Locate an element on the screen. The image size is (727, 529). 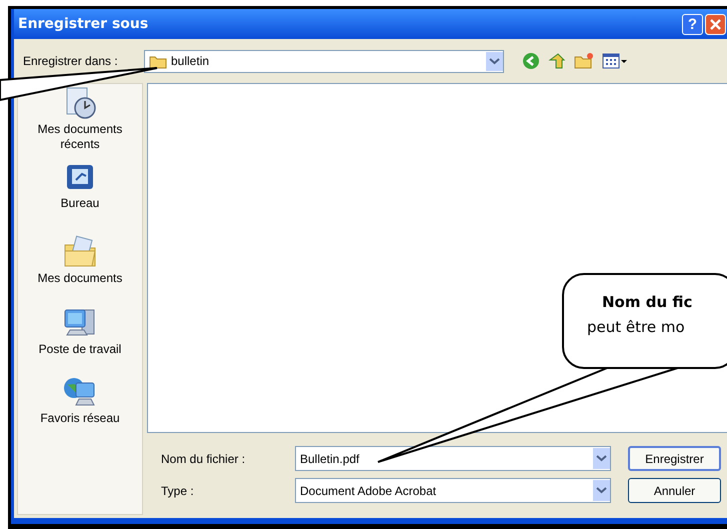
view-menu-icon is located at coordinates (615, 61).